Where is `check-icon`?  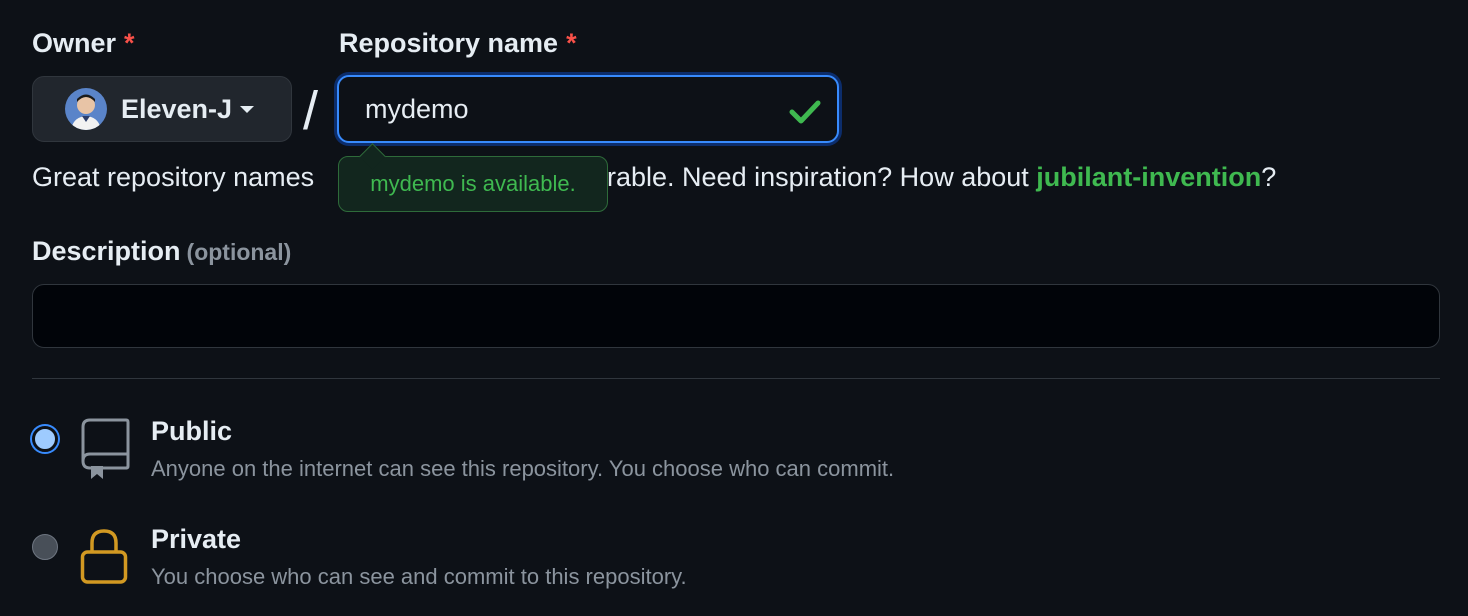 check-icon is located at coordinates (805, 112).